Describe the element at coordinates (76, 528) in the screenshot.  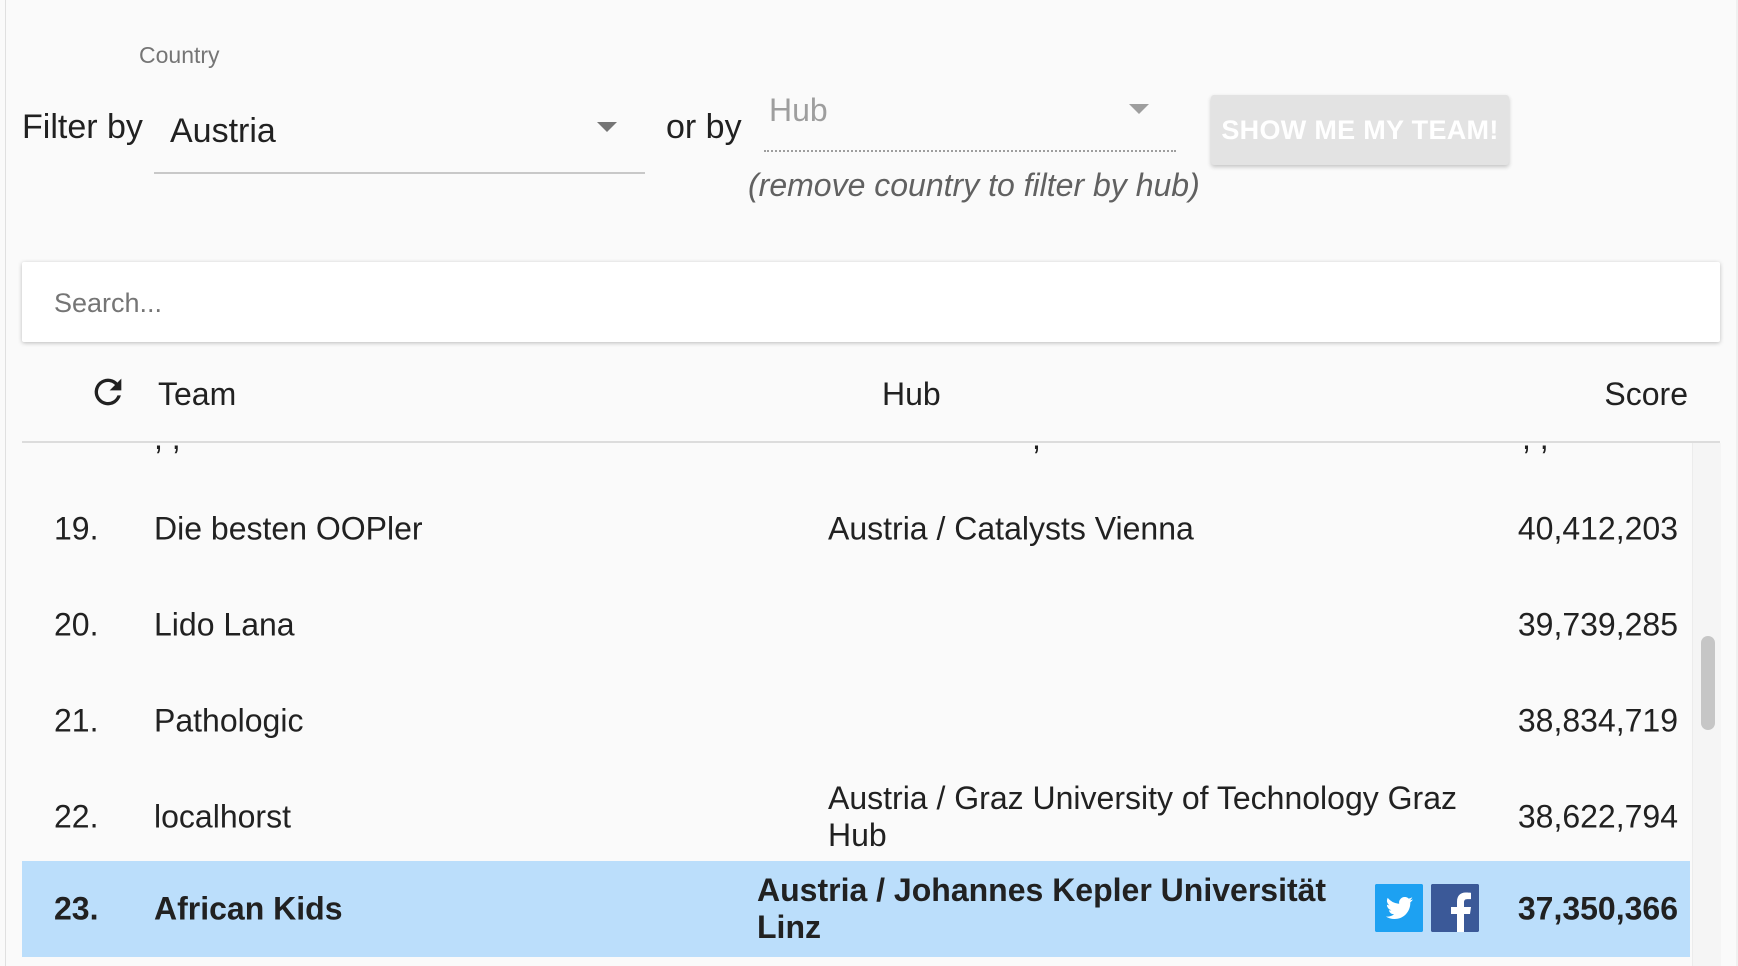
I see `row-rank: 19.` at that location.